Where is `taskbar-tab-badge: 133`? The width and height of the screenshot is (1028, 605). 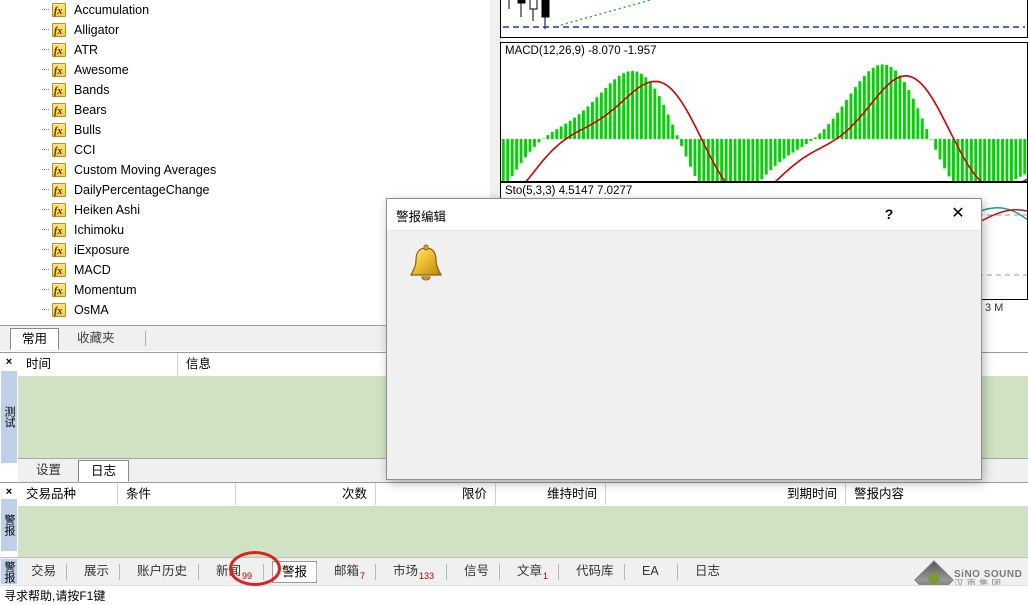 taskbar-tab-badge: 133 is located at coordinates (427, 575).